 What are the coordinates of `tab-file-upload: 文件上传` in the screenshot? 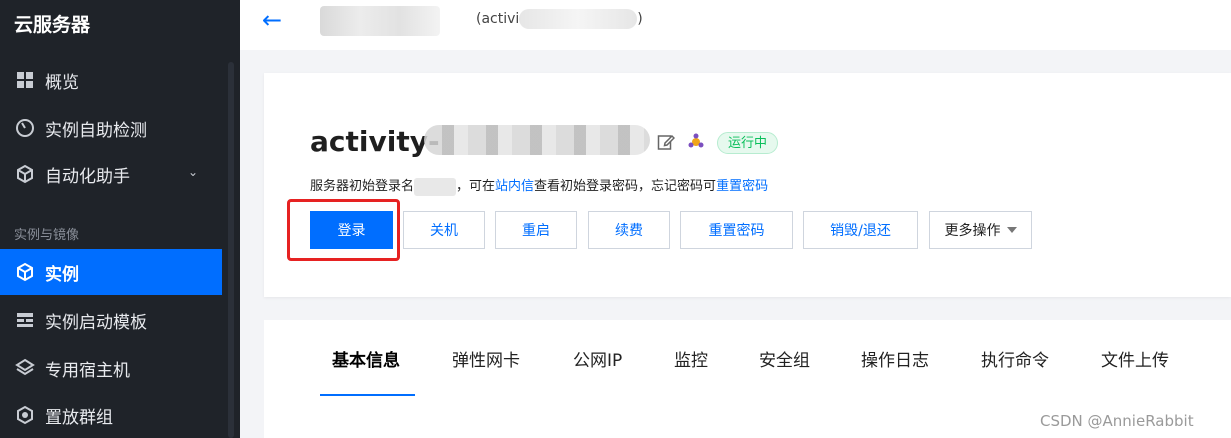 It's located at (1135, 358).